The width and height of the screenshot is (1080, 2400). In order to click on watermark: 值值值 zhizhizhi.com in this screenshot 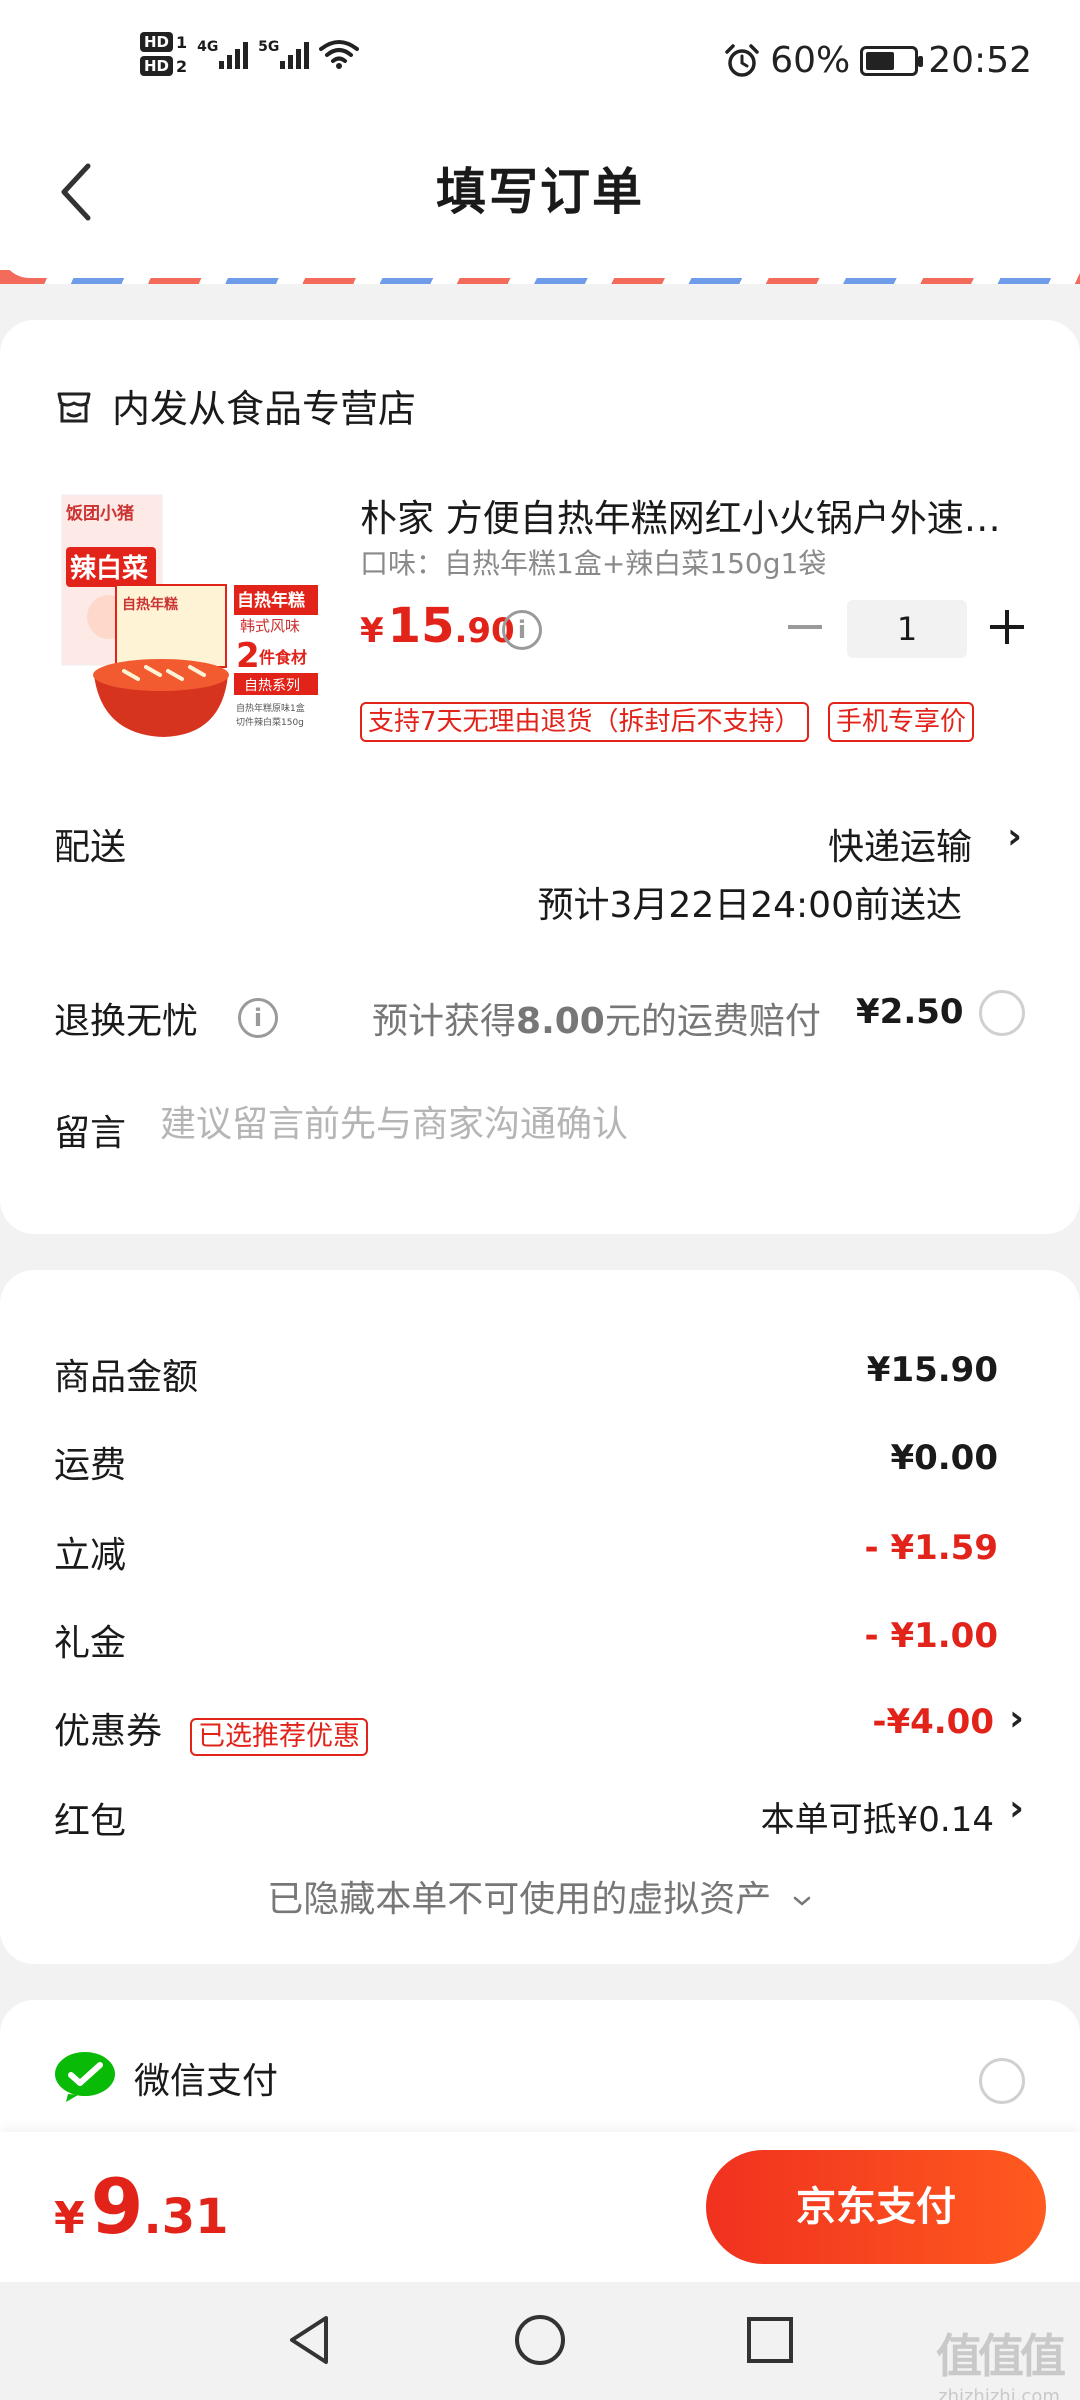, I will do `click(1001, 2360)`.